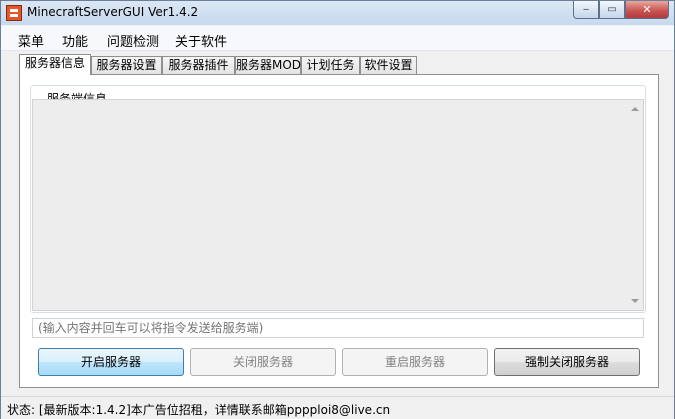  What do you see at coordinates (198, 65) in the screenshot?
I see `tab-server-plugins: 服务器插件` at bounding box center [198, 65].